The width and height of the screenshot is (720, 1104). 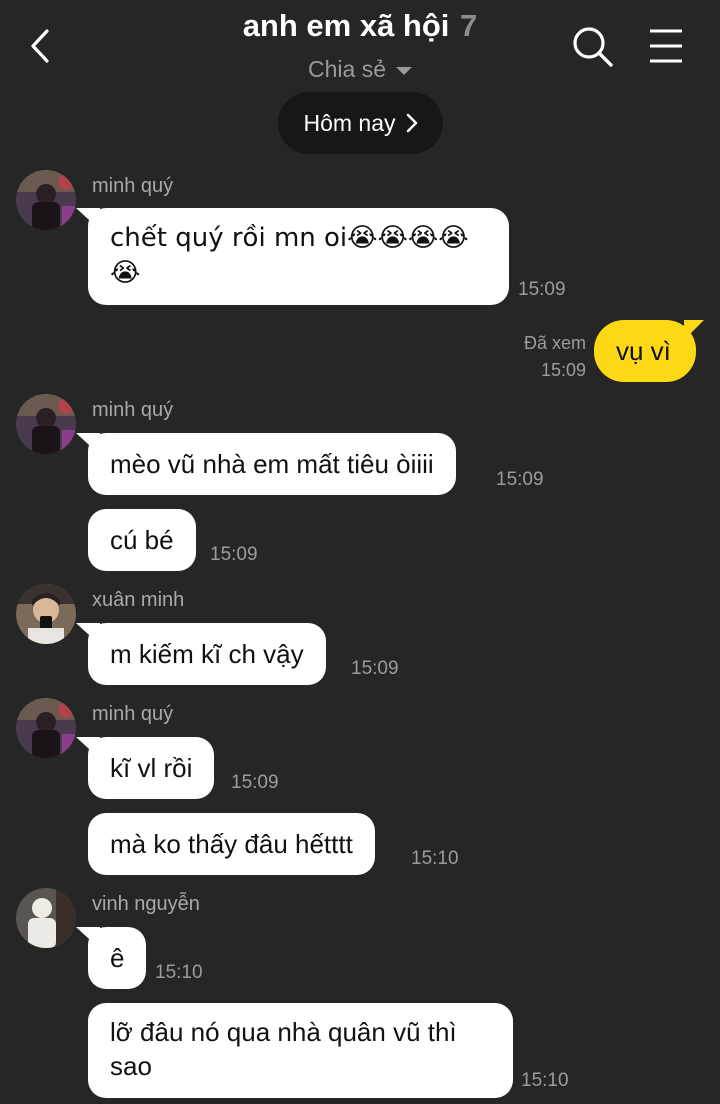 What do you see at coordinates (543, 357) in the screenshot?
I see `read-receipt: Đã xem 15:09` at bounding box center [543, 357].